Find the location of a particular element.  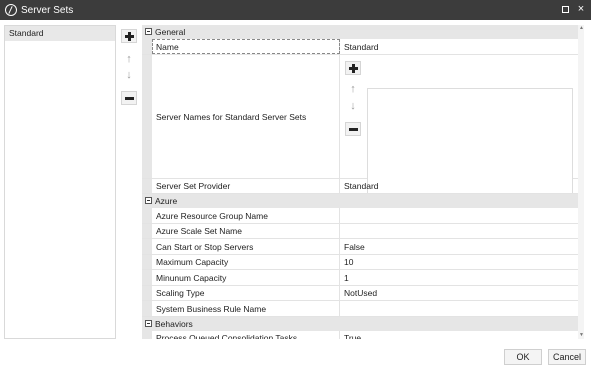

property-row-max-capacity: Maximum Capacity 10 is located at coordinates (360, 262).